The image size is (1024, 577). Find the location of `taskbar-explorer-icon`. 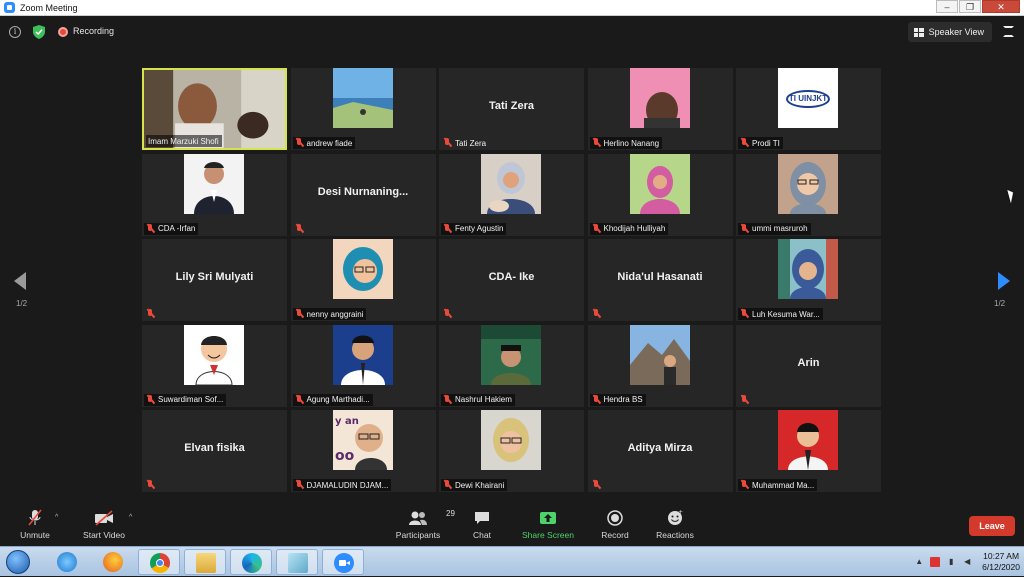

taskbar-explorer-icon is located at coordinates (205, 562).